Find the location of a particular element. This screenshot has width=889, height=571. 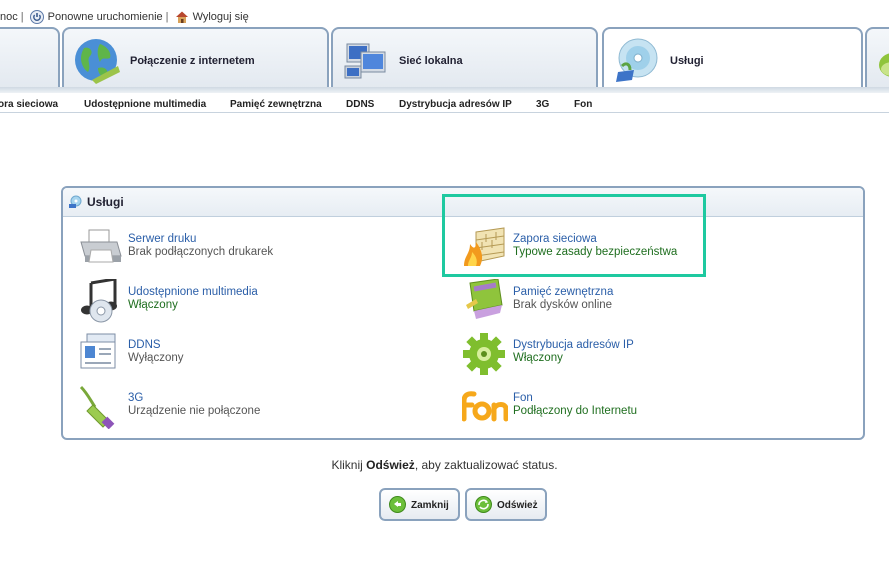

house-icon is located at coordinates (181, 17).